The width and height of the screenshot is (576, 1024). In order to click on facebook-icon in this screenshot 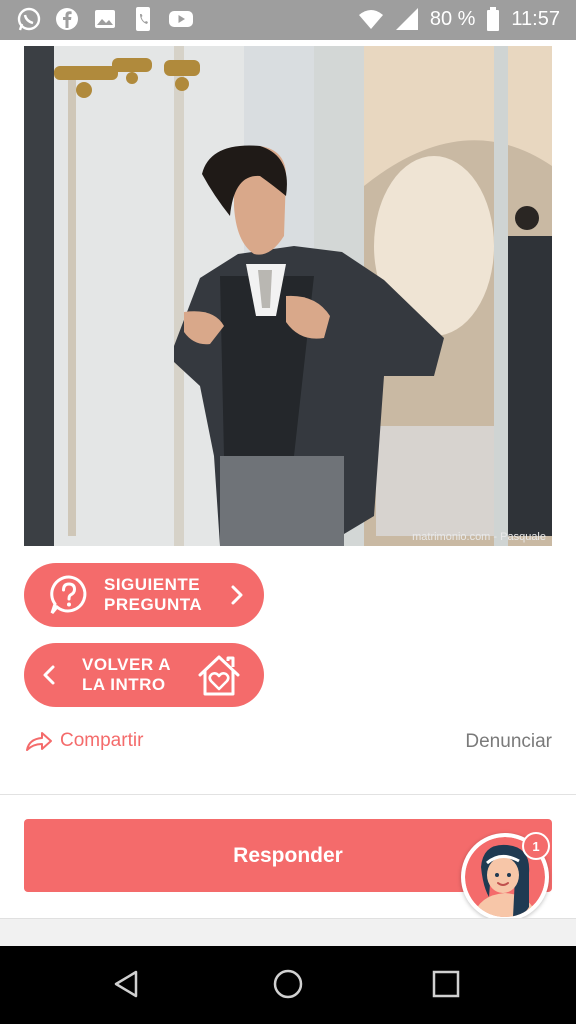, I will do `click(67, 19)`.